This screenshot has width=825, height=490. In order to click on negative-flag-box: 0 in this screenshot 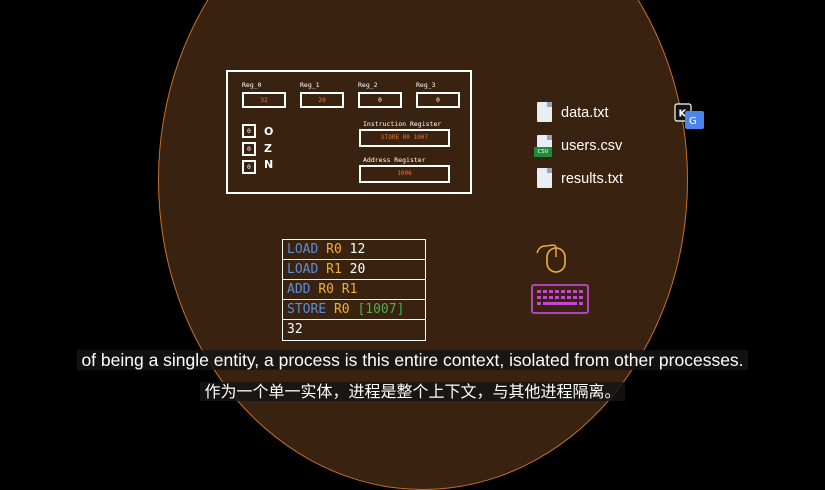, I will do `click(249, 167)`.